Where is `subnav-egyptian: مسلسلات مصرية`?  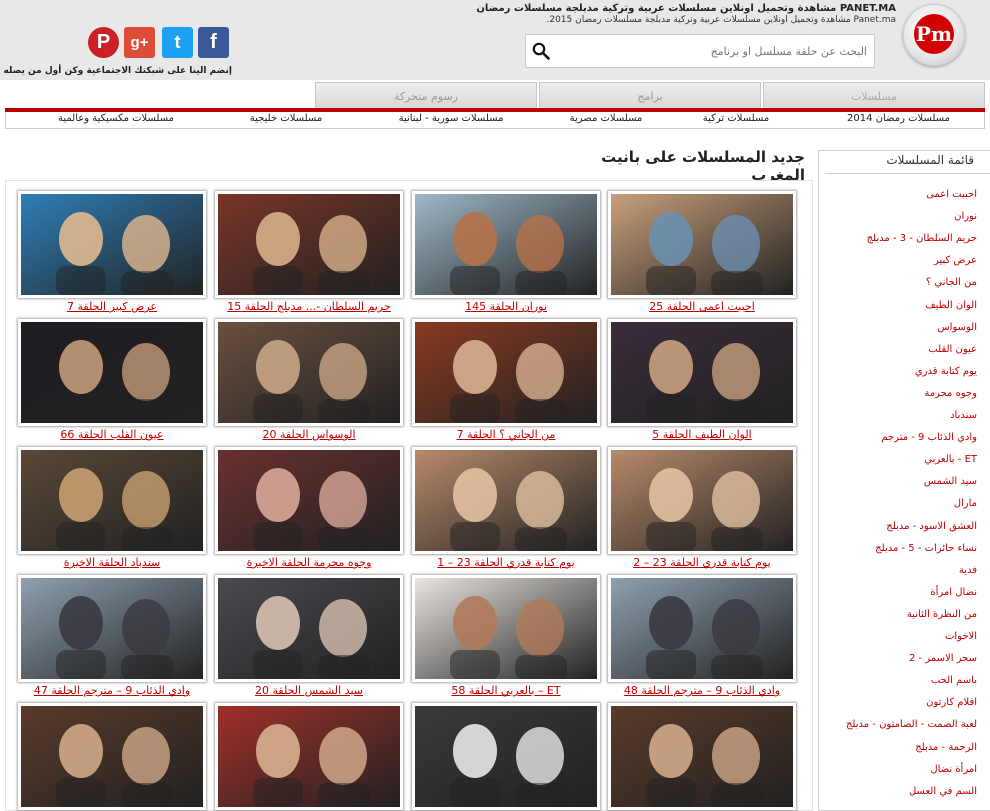 subnav-egyptian: مسلسلات مصرية is located at coordinates (606, 118).